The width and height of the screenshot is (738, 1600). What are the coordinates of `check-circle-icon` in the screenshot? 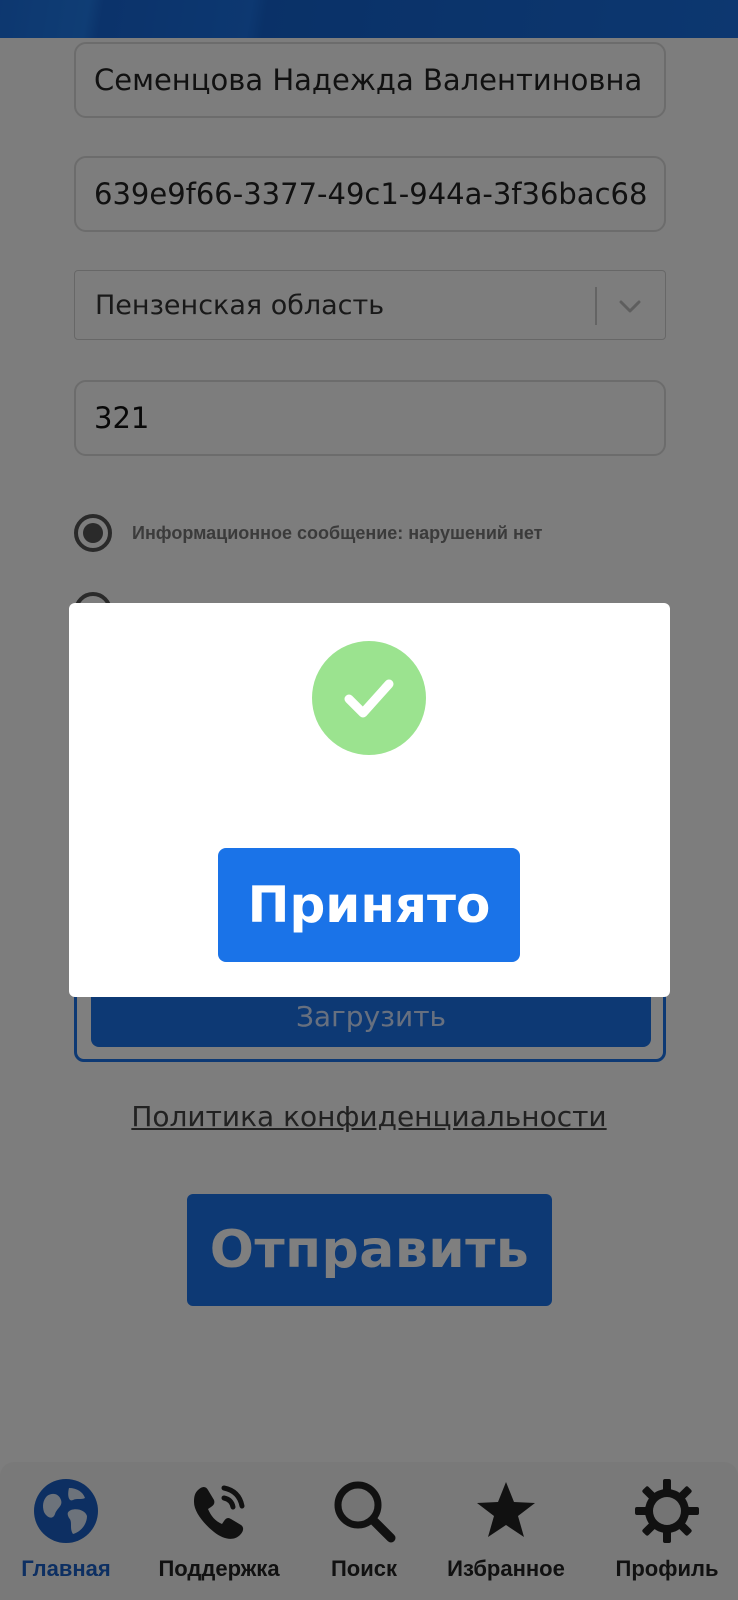 It's located at (369, 698).